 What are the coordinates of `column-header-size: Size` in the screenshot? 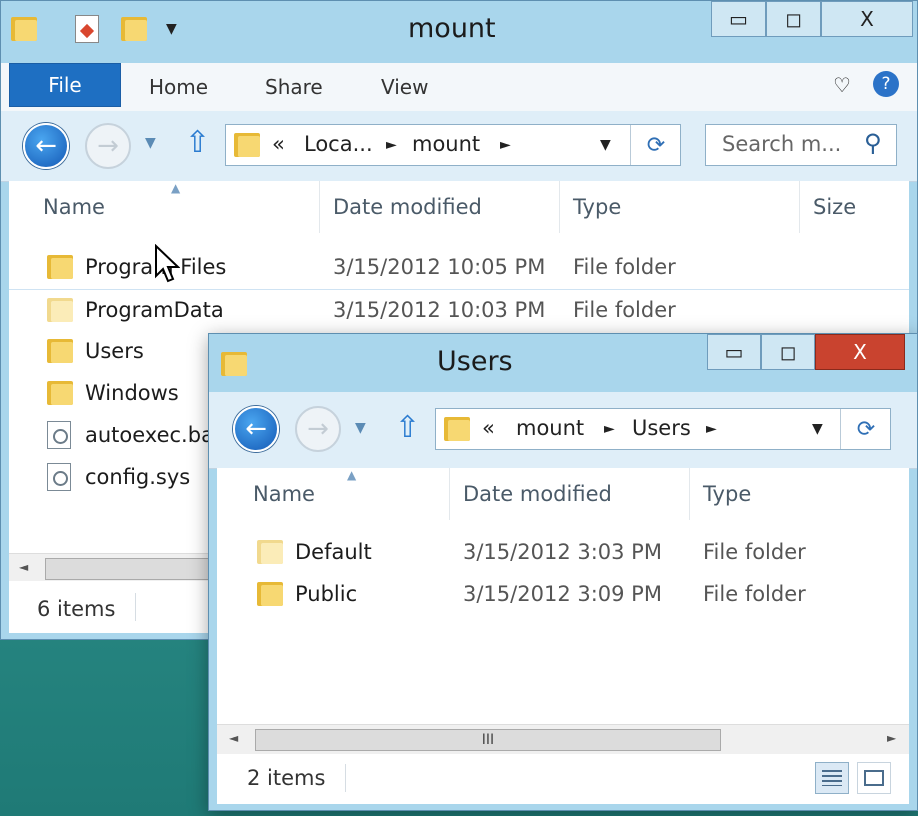 It's located at (834, 207).